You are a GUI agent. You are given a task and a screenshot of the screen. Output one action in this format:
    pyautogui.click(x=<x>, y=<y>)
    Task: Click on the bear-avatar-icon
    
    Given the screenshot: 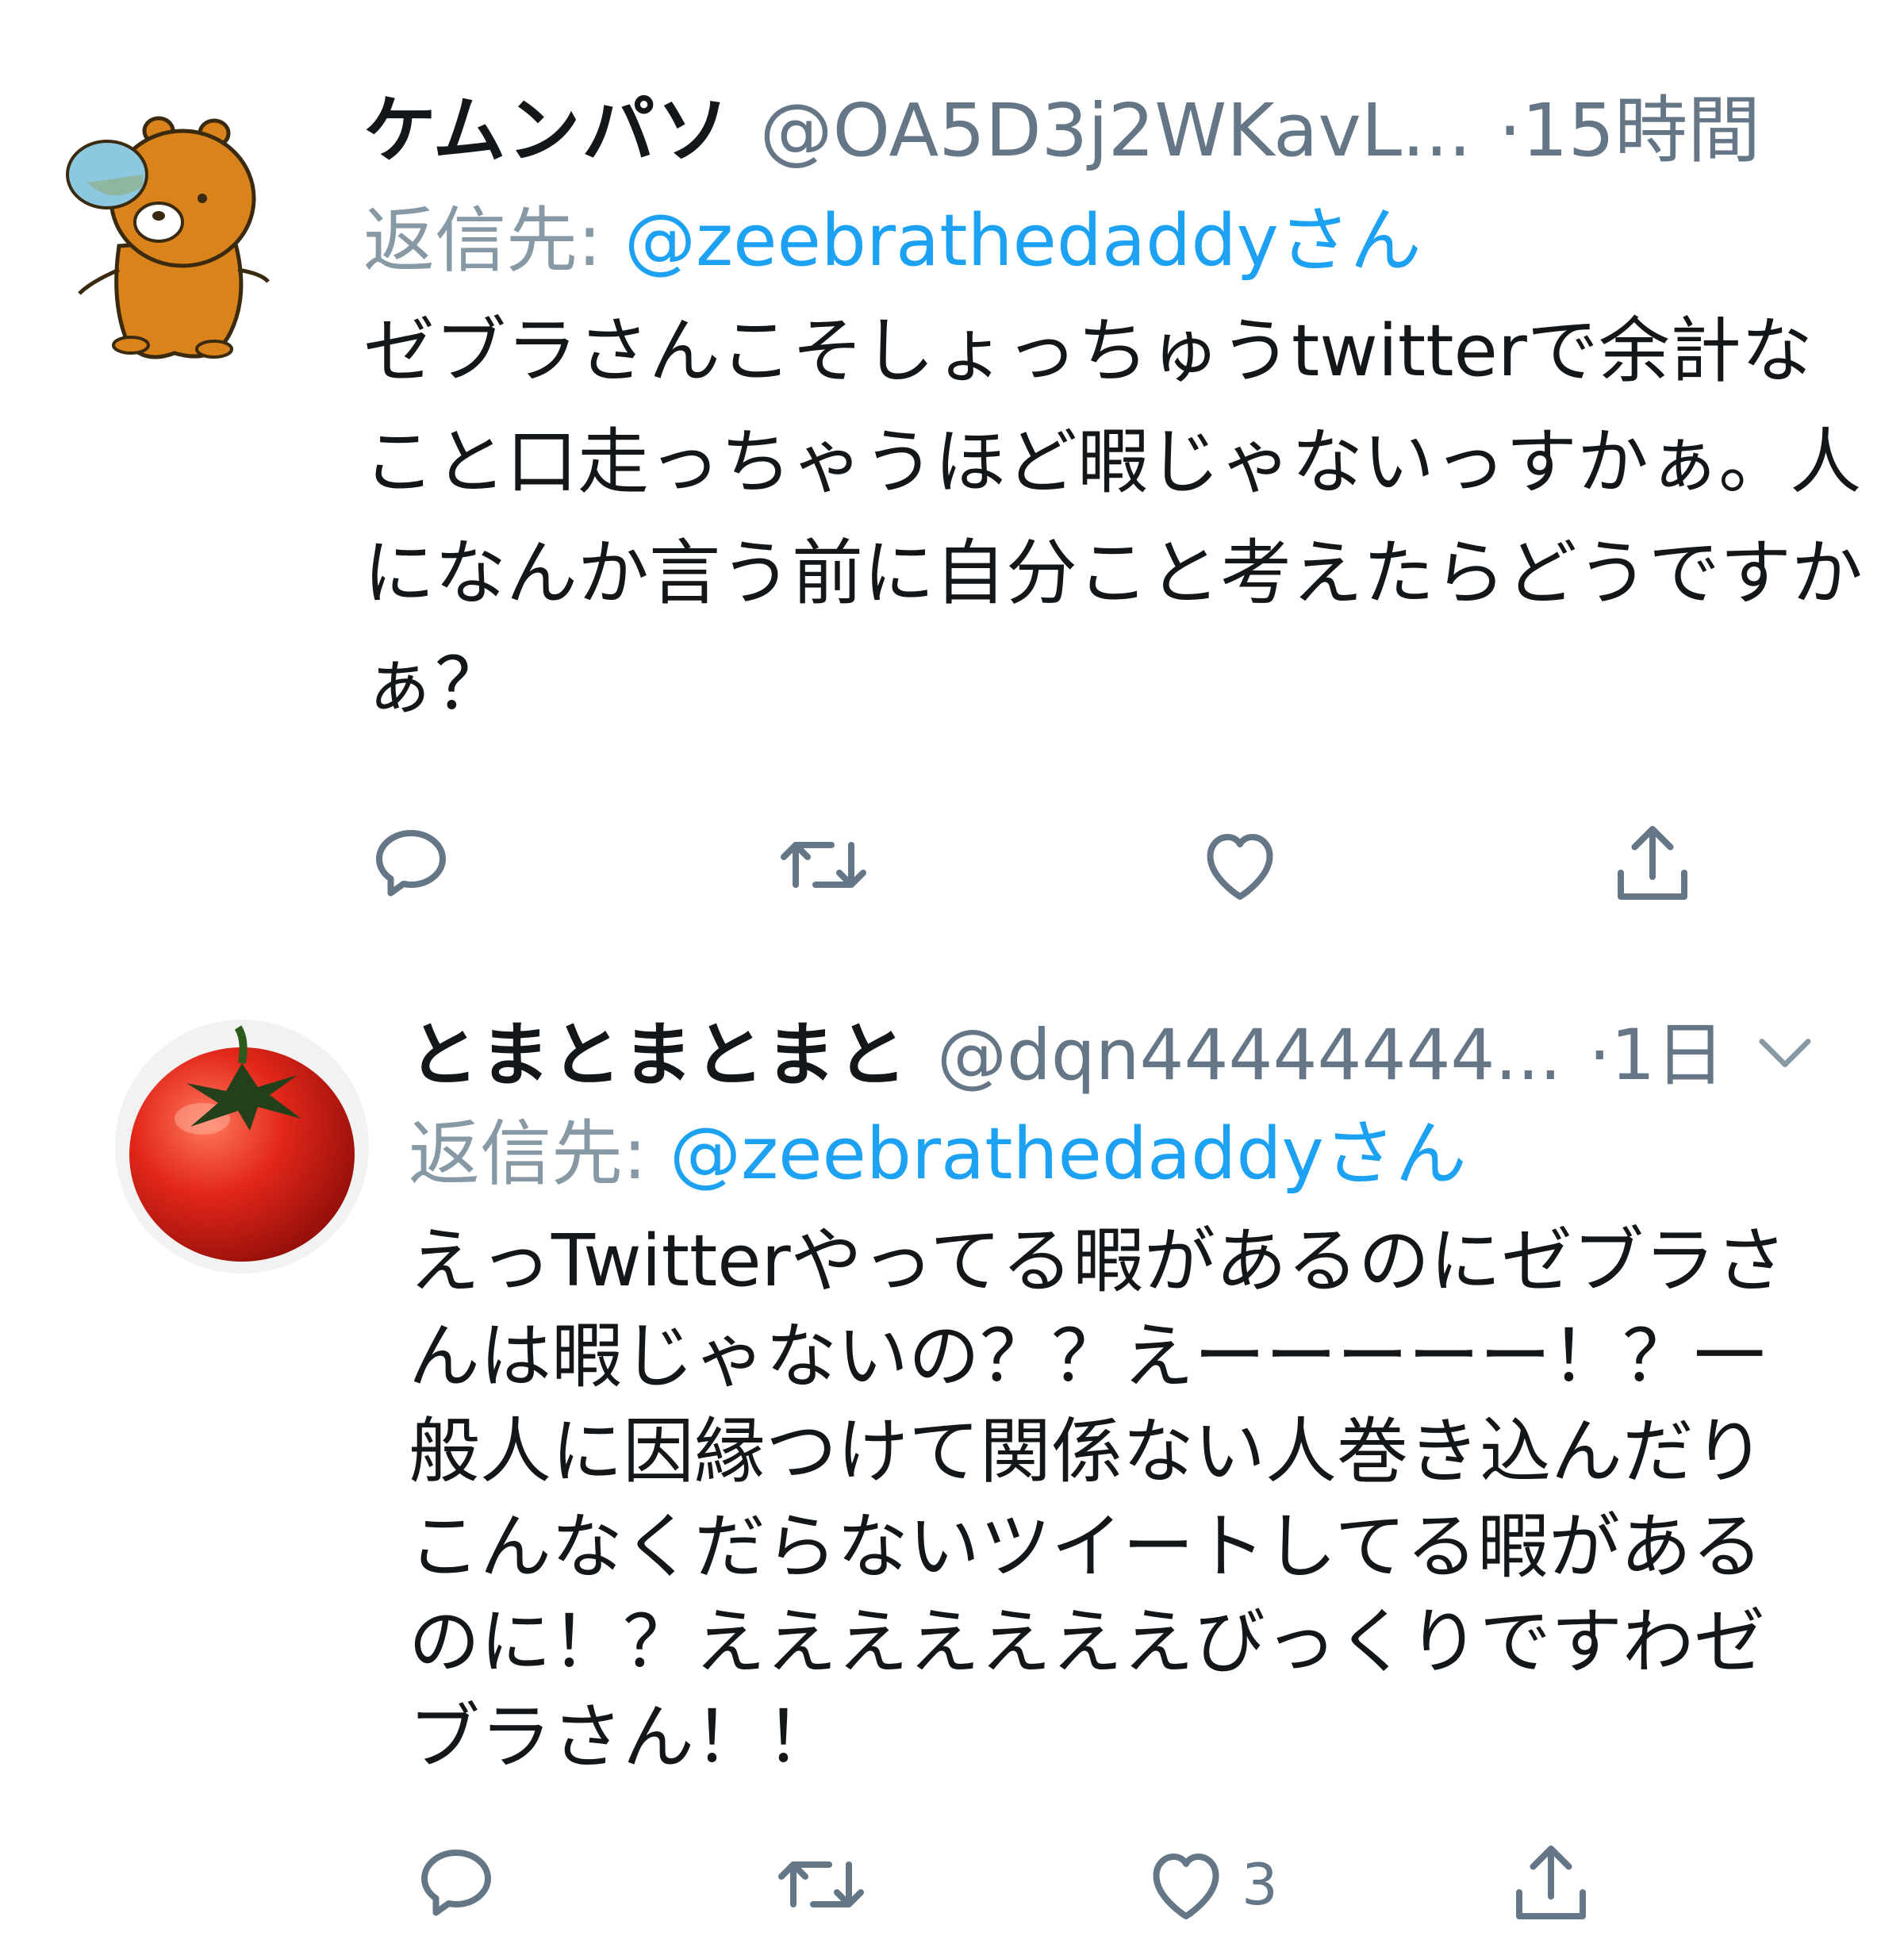 What is the action you would take?
    pyautogui.click(x=168, y=237)
    